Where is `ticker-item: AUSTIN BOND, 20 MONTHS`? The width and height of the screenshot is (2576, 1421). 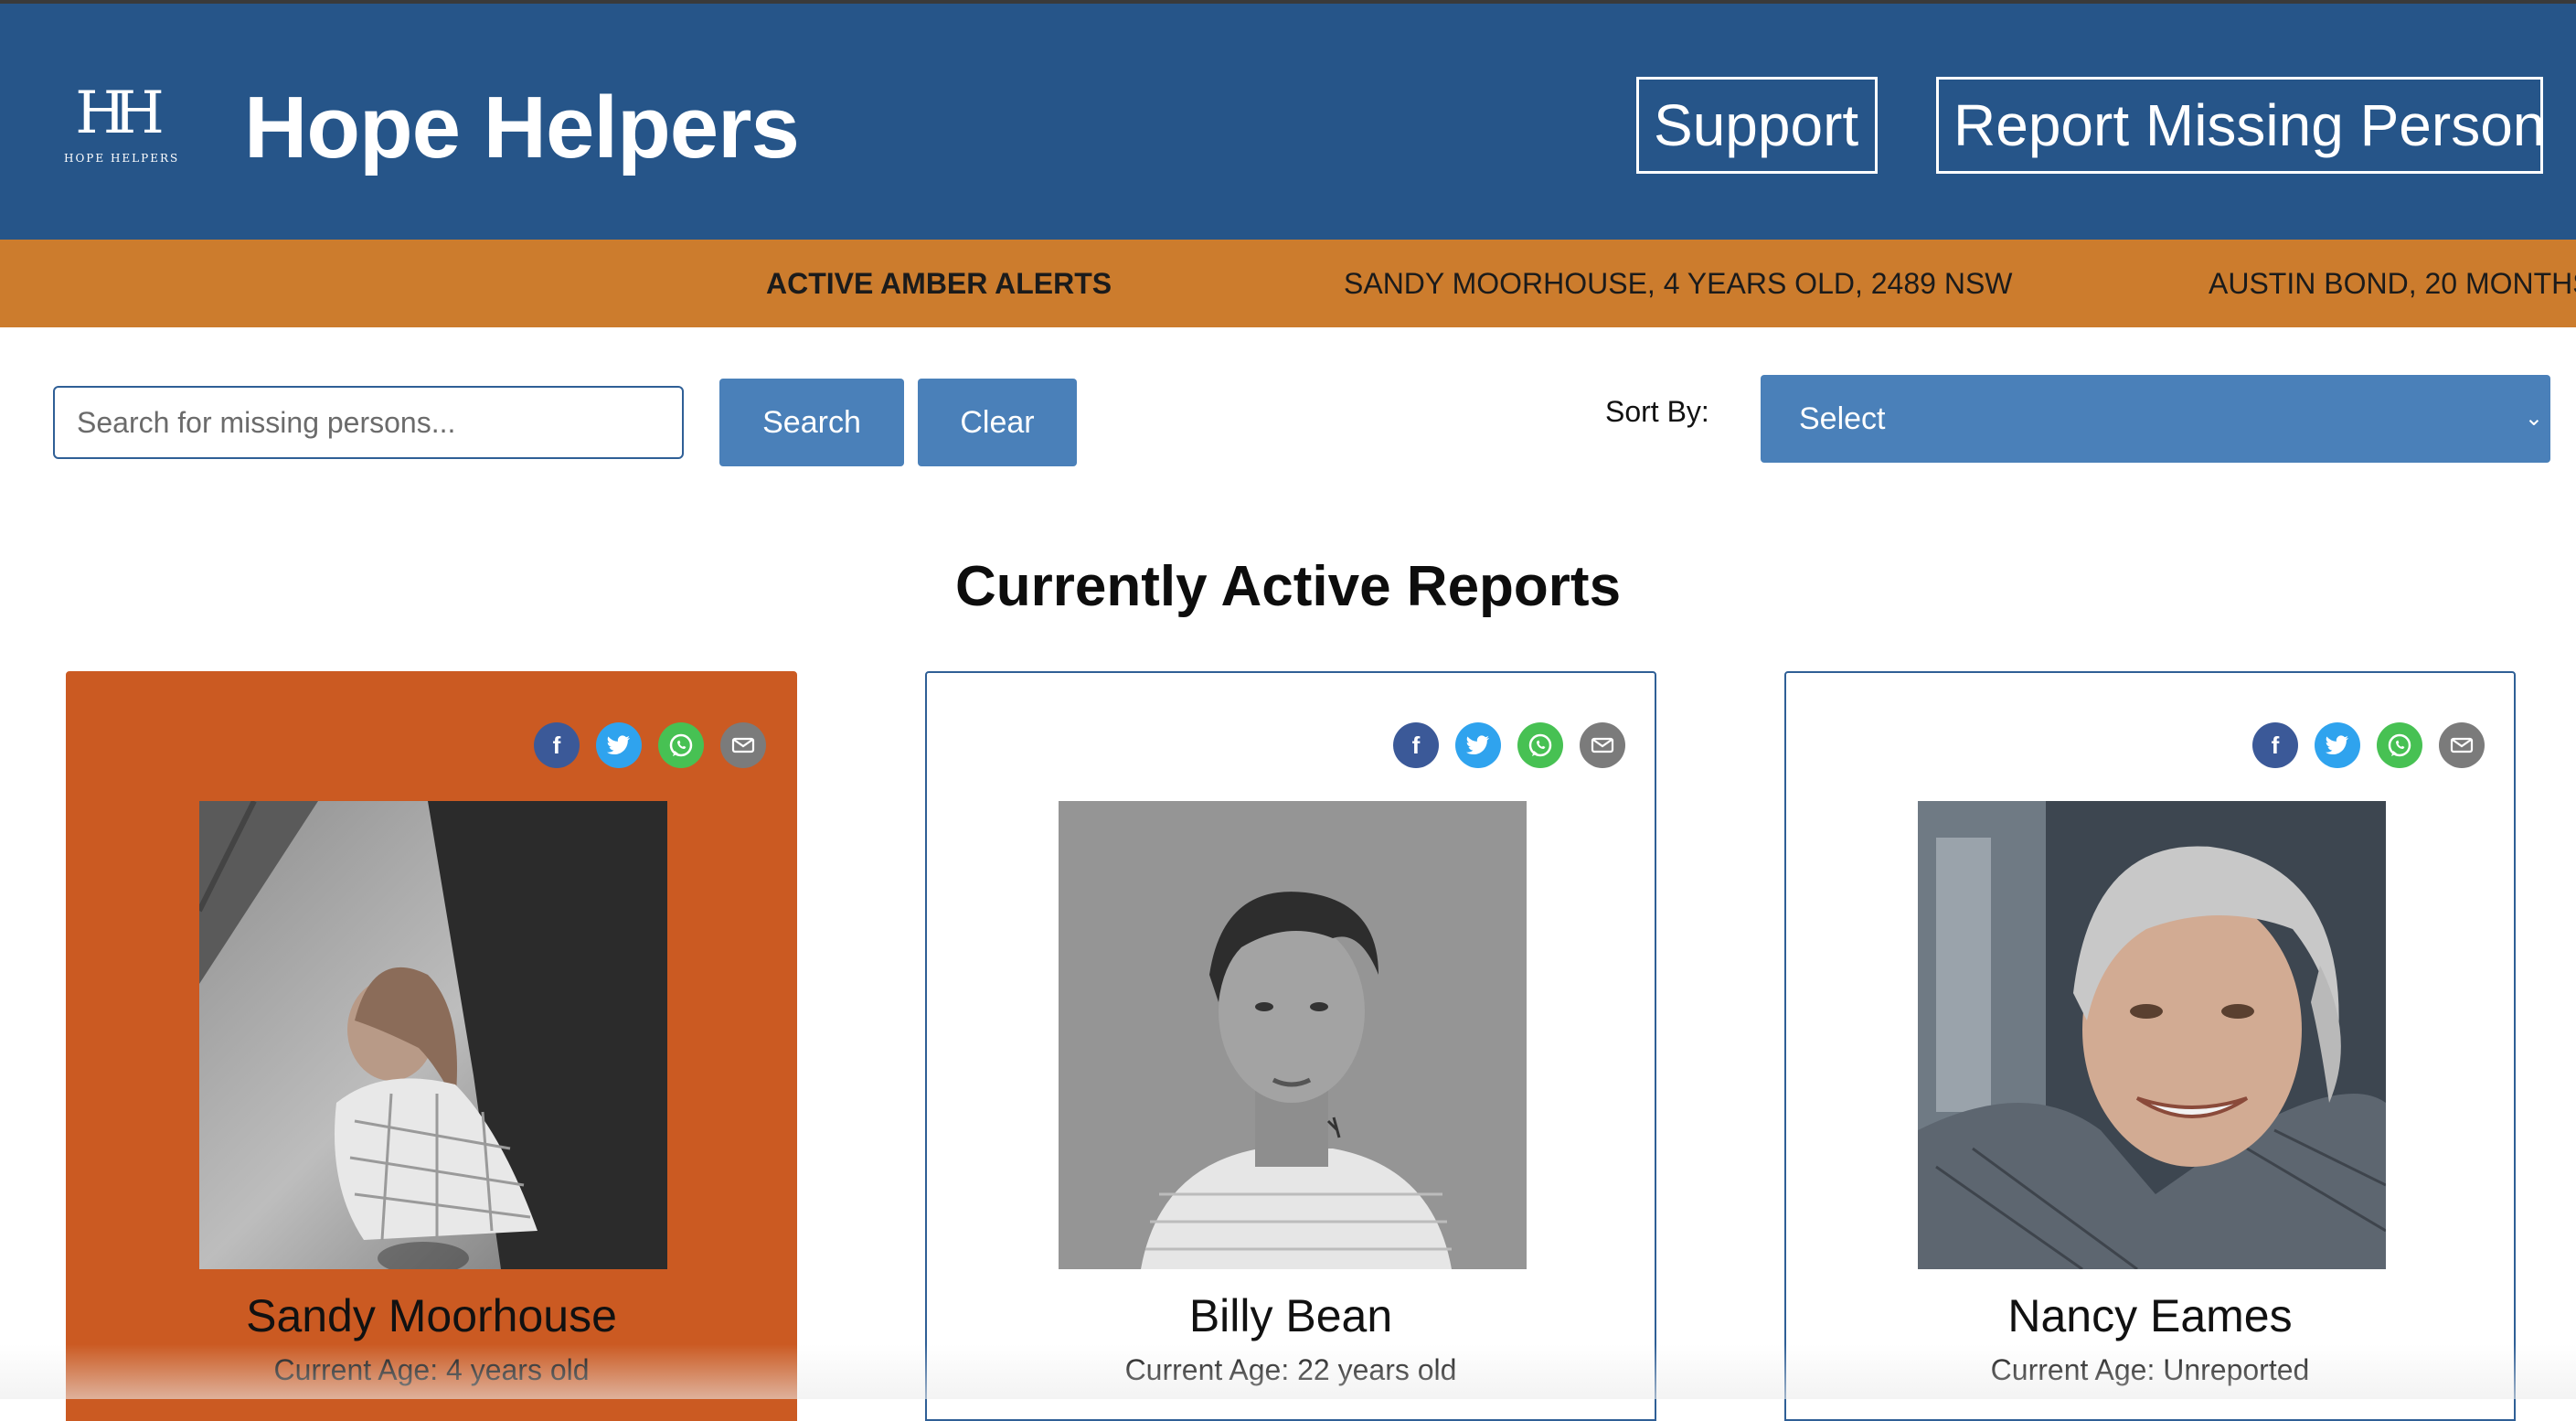 ticker-item: AUSTIN BOND, 20 MONTHS is located at coordinates (2392, 283).